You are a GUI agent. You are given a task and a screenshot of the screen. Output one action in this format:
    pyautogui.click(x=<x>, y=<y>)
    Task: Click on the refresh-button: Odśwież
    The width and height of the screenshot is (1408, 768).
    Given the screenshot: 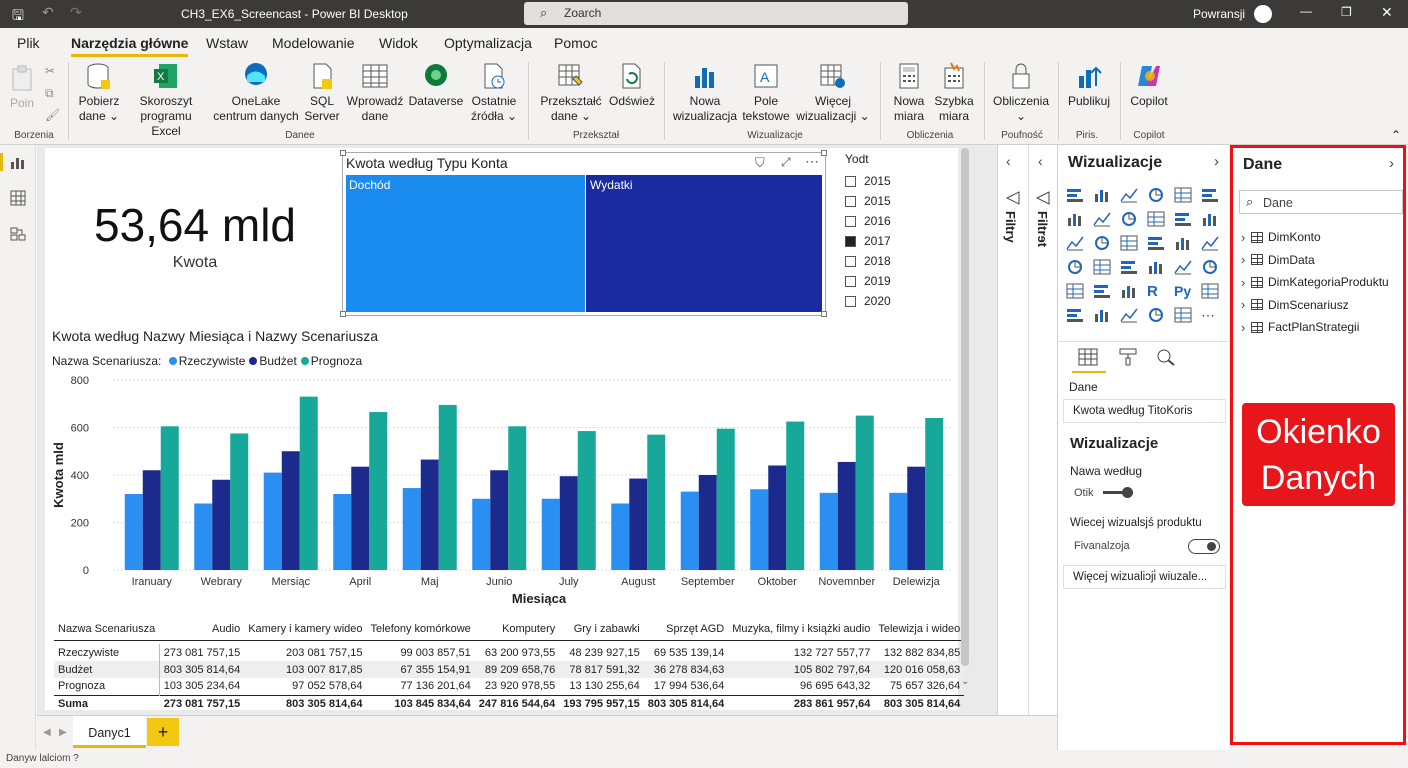 What is the action you would take?
    pyautogui.click(x=632, y=85)
    